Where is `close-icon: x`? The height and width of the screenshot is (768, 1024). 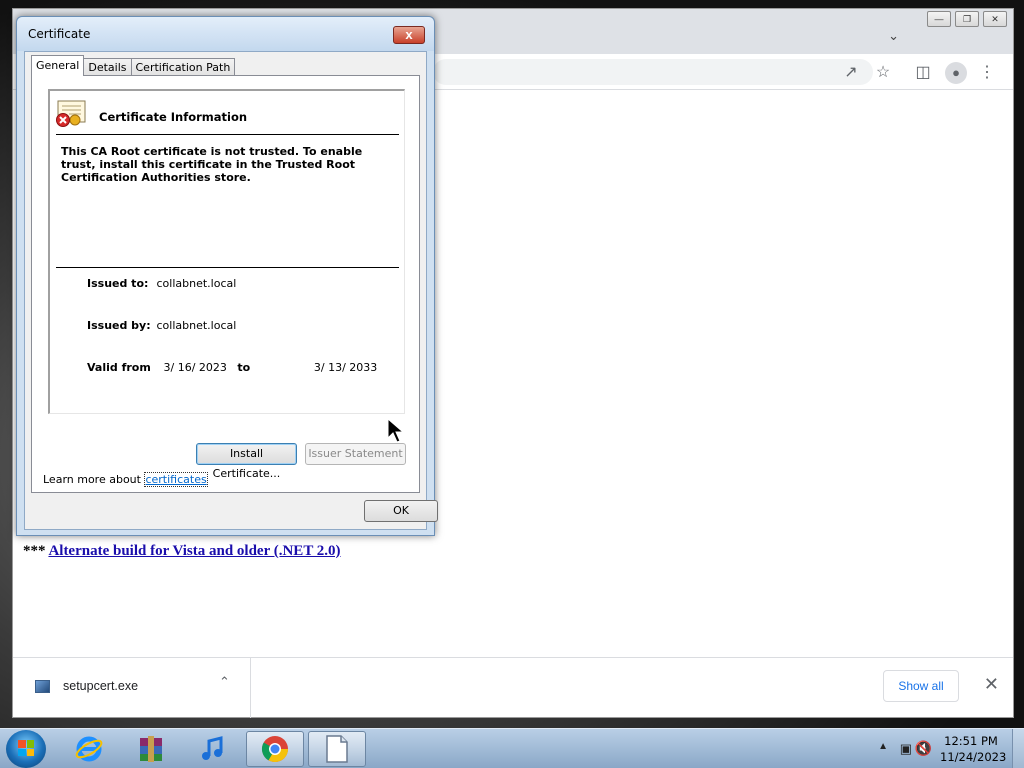
close-icon: x is located at coordinates (409, 34).